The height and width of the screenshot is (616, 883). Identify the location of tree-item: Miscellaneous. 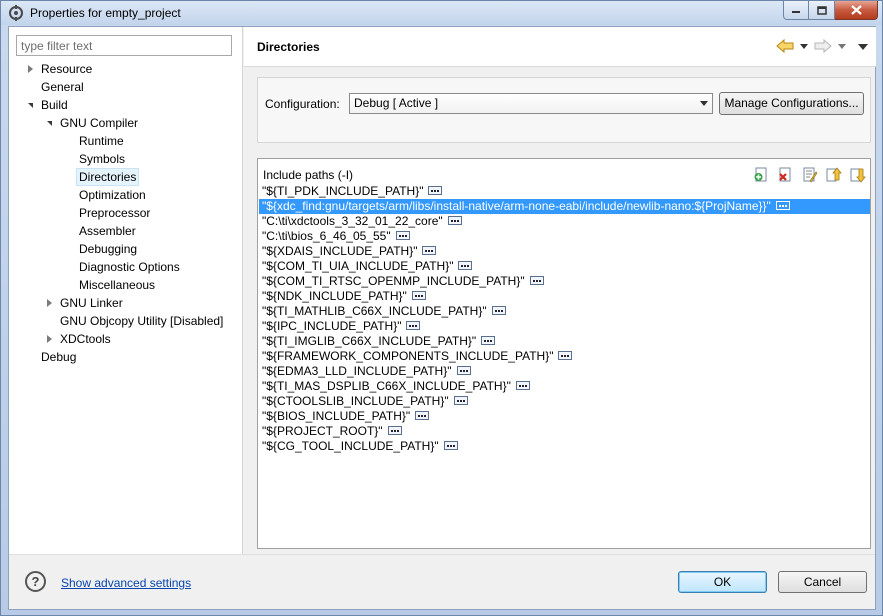
(126, 285).